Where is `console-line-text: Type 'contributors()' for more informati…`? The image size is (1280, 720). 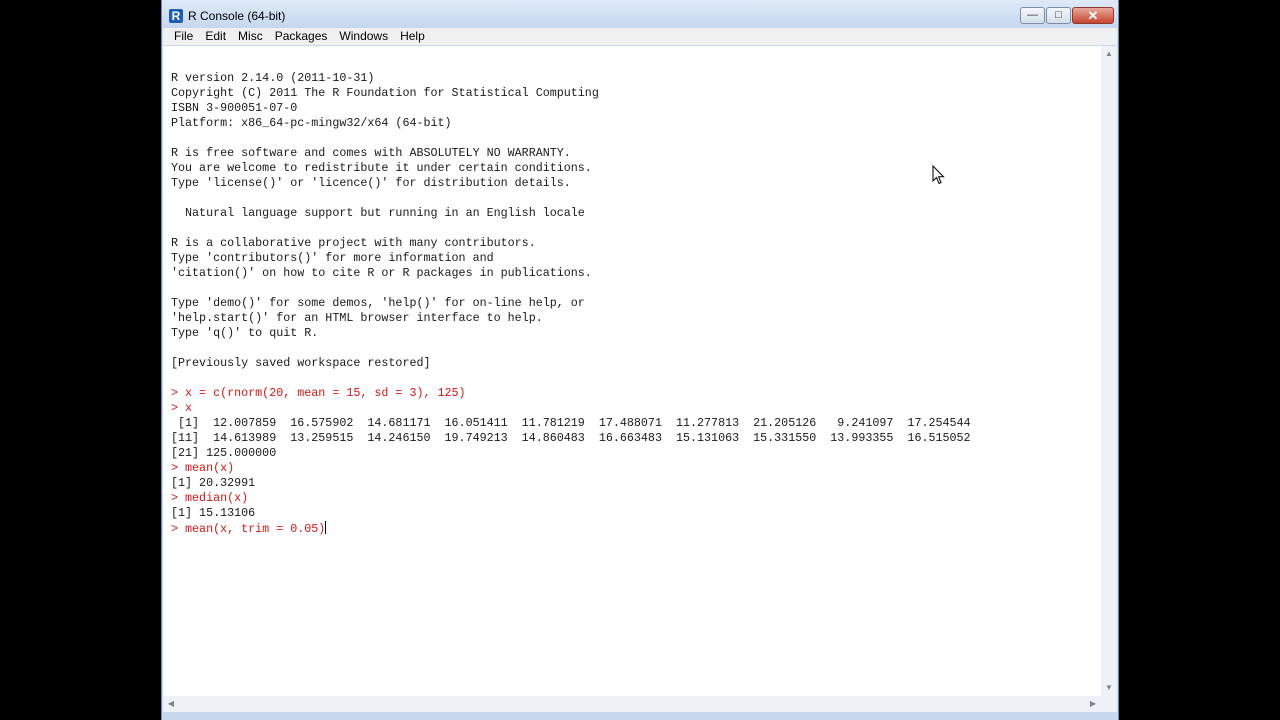
console-line-text: Type 'contributors()' for more informati… is located at coordinates (332, 258).